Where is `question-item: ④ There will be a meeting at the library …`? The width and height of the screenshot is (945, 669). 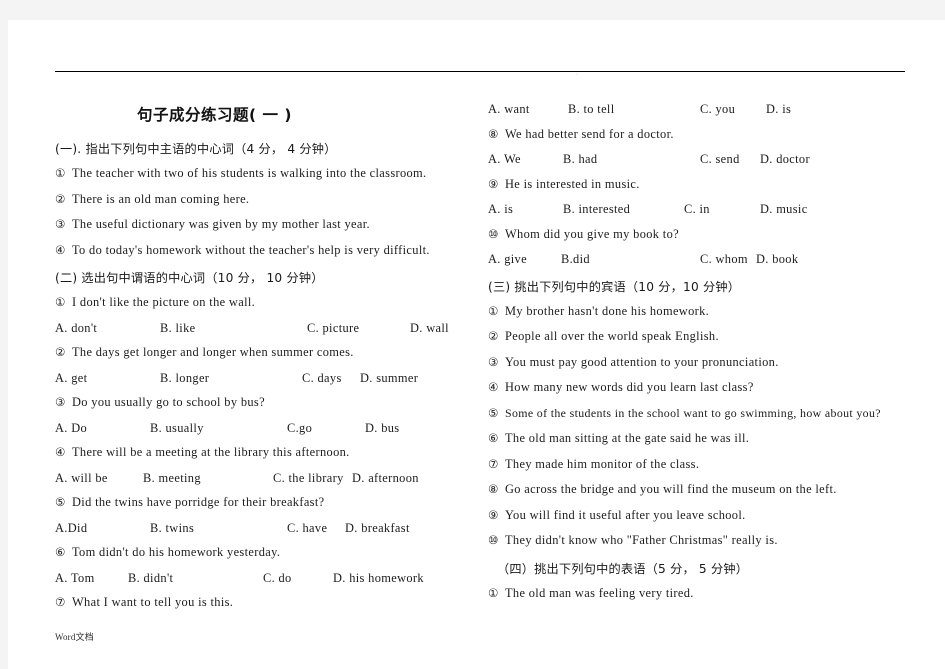
question-item: ④ There will be a meeting at the library … is located at coordinates (261, 452).